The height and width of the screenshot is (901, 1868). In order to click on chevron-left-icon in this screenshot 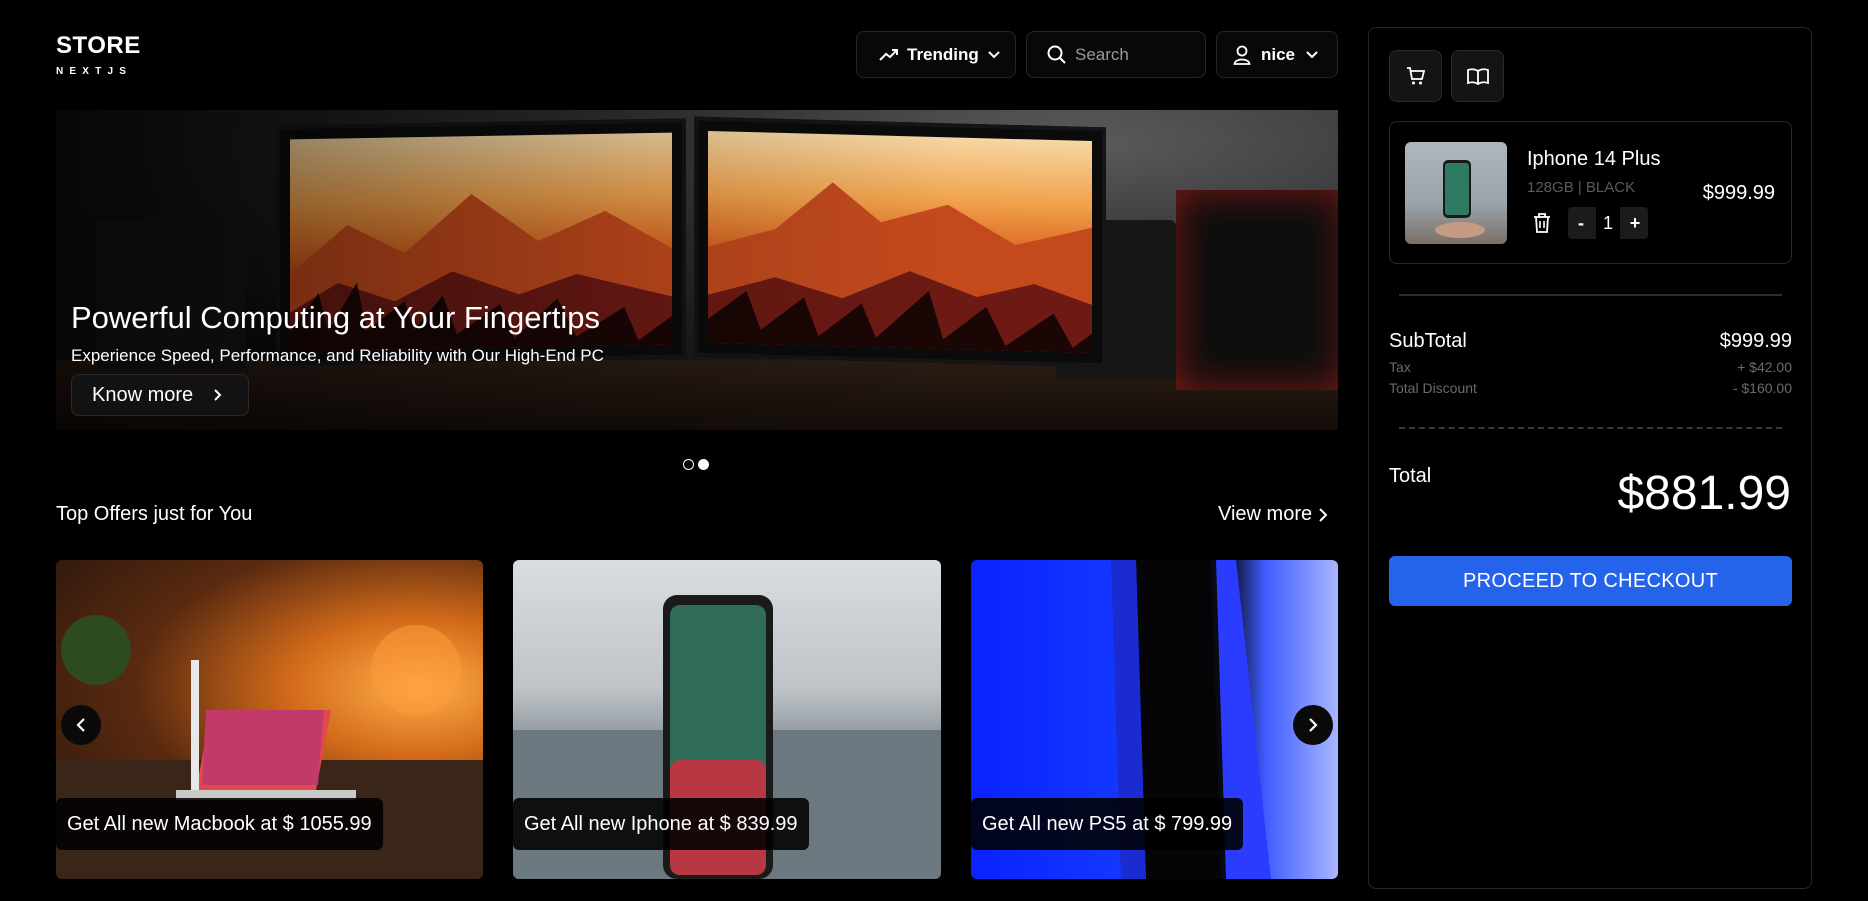, I will do `click(80, 725)`.